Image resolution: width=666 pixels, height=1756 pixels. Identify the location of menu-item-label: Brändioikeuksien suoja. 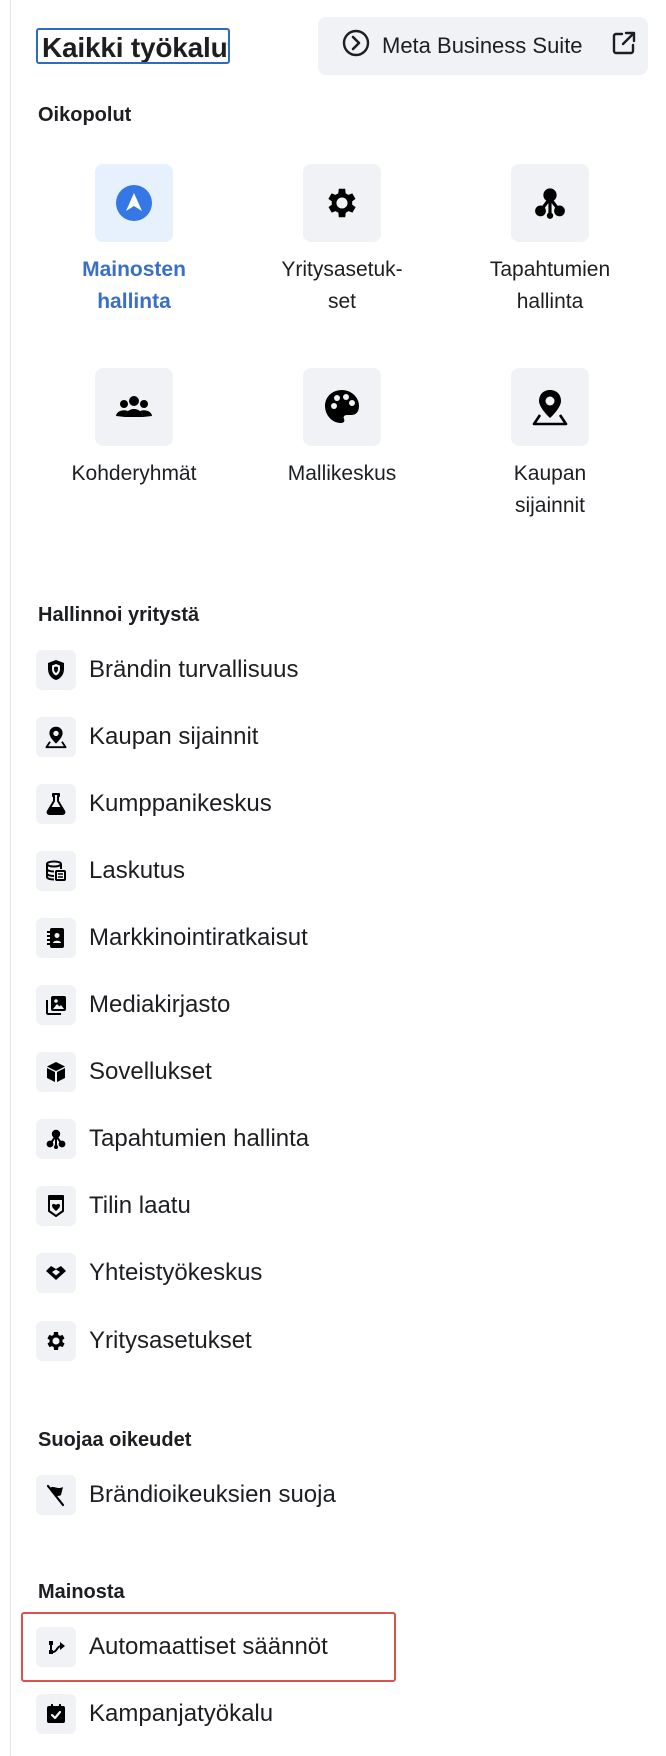
(212, 1494).